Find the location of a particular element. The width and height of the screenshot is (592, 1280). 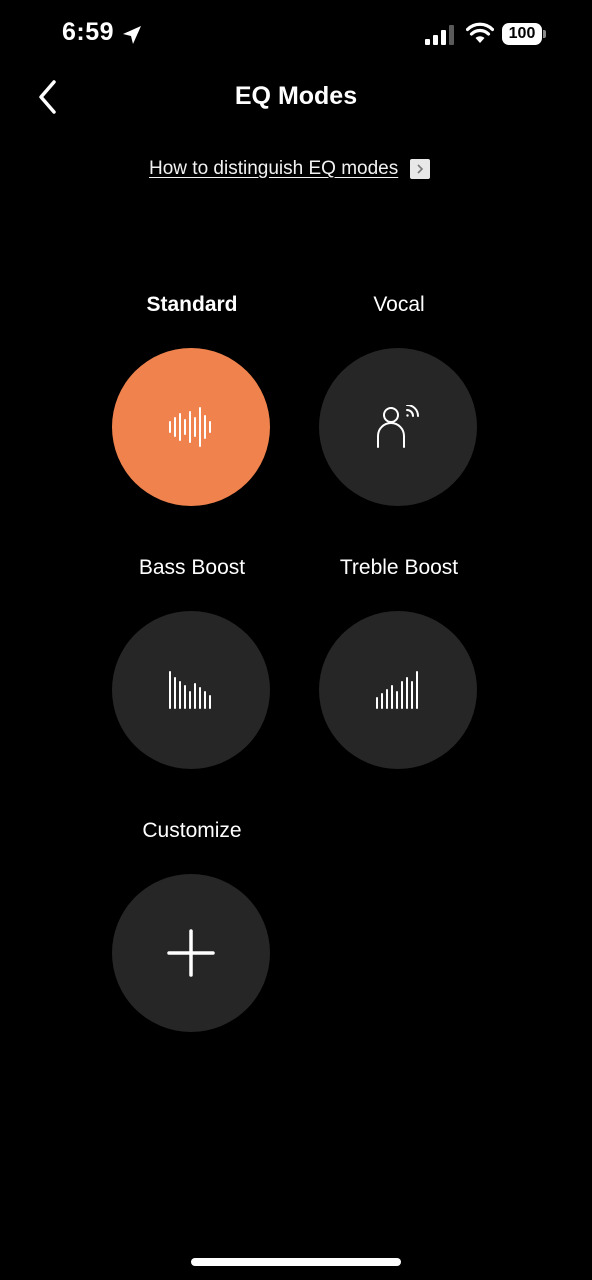

mode-vocal: Vocal is located at coordinates (399, 398).